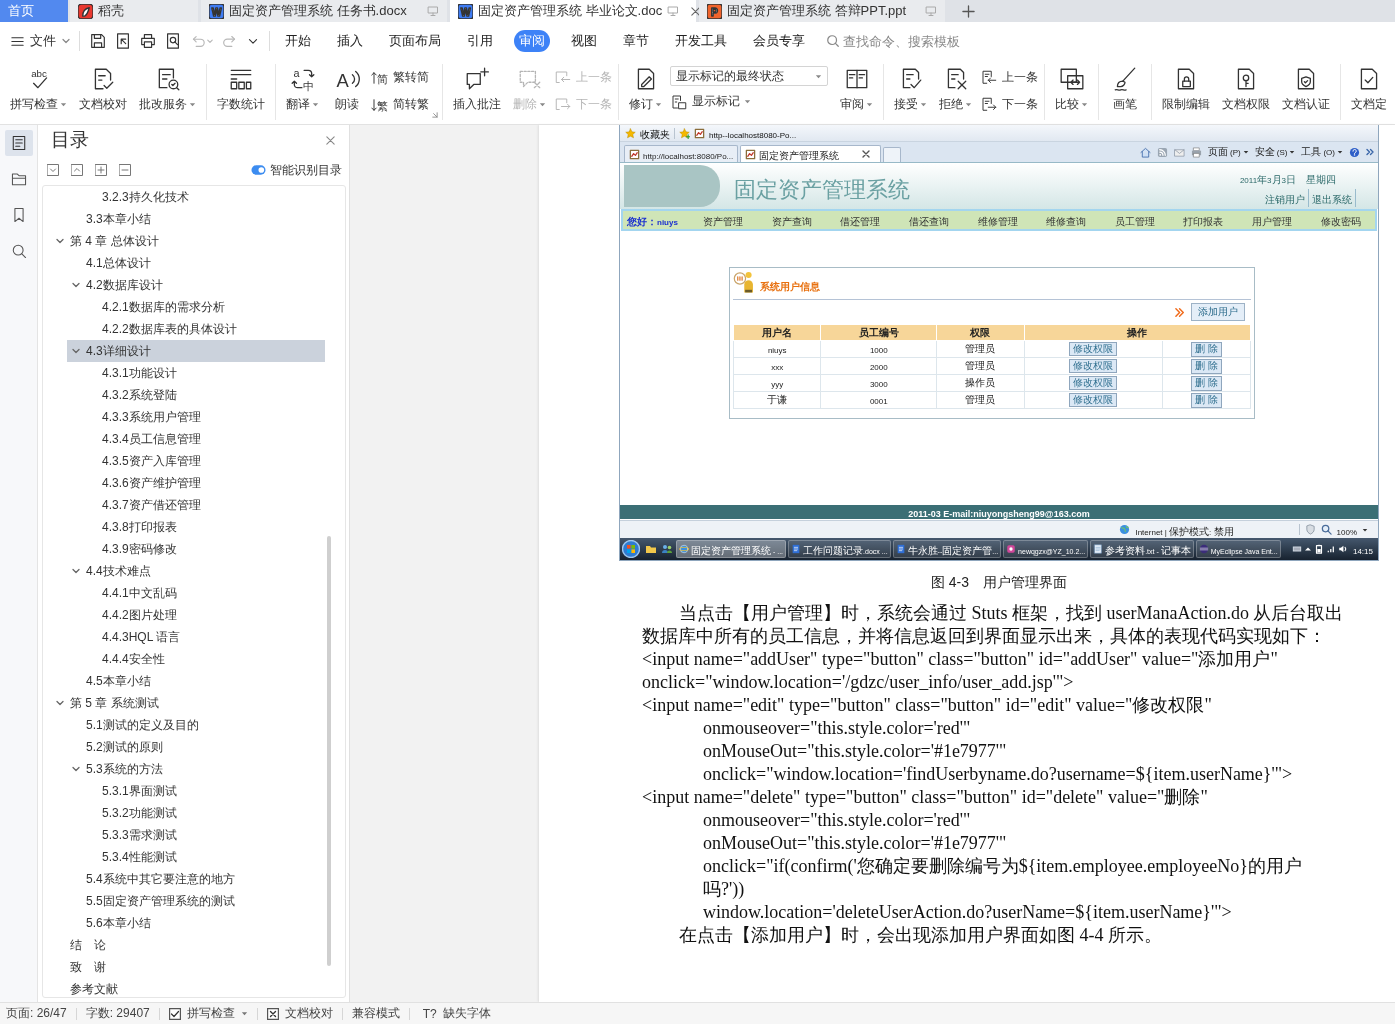 Image resolution: width=1395 pixels, height=1024 pixels. Describe the element at coordinates (1009, 104) in the screenshot. I see `ribbon-button: 下一条` at that location.